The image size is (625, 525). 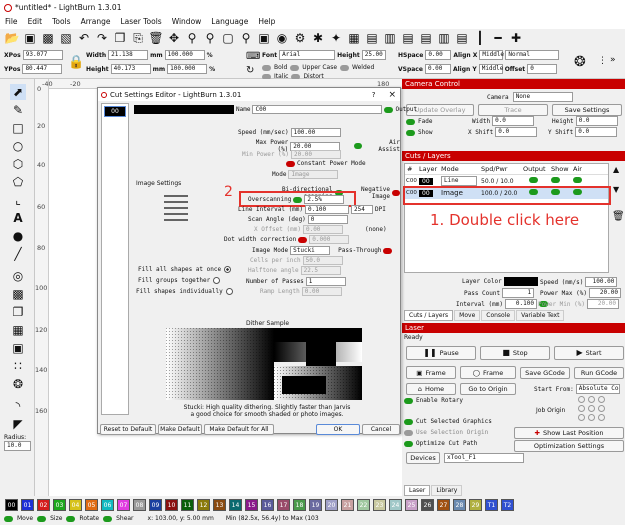 What do you see at coordinates (596, 121) in the screenshot?
I see `camera-height-input: 0.0` at bounding box center [596, 121].